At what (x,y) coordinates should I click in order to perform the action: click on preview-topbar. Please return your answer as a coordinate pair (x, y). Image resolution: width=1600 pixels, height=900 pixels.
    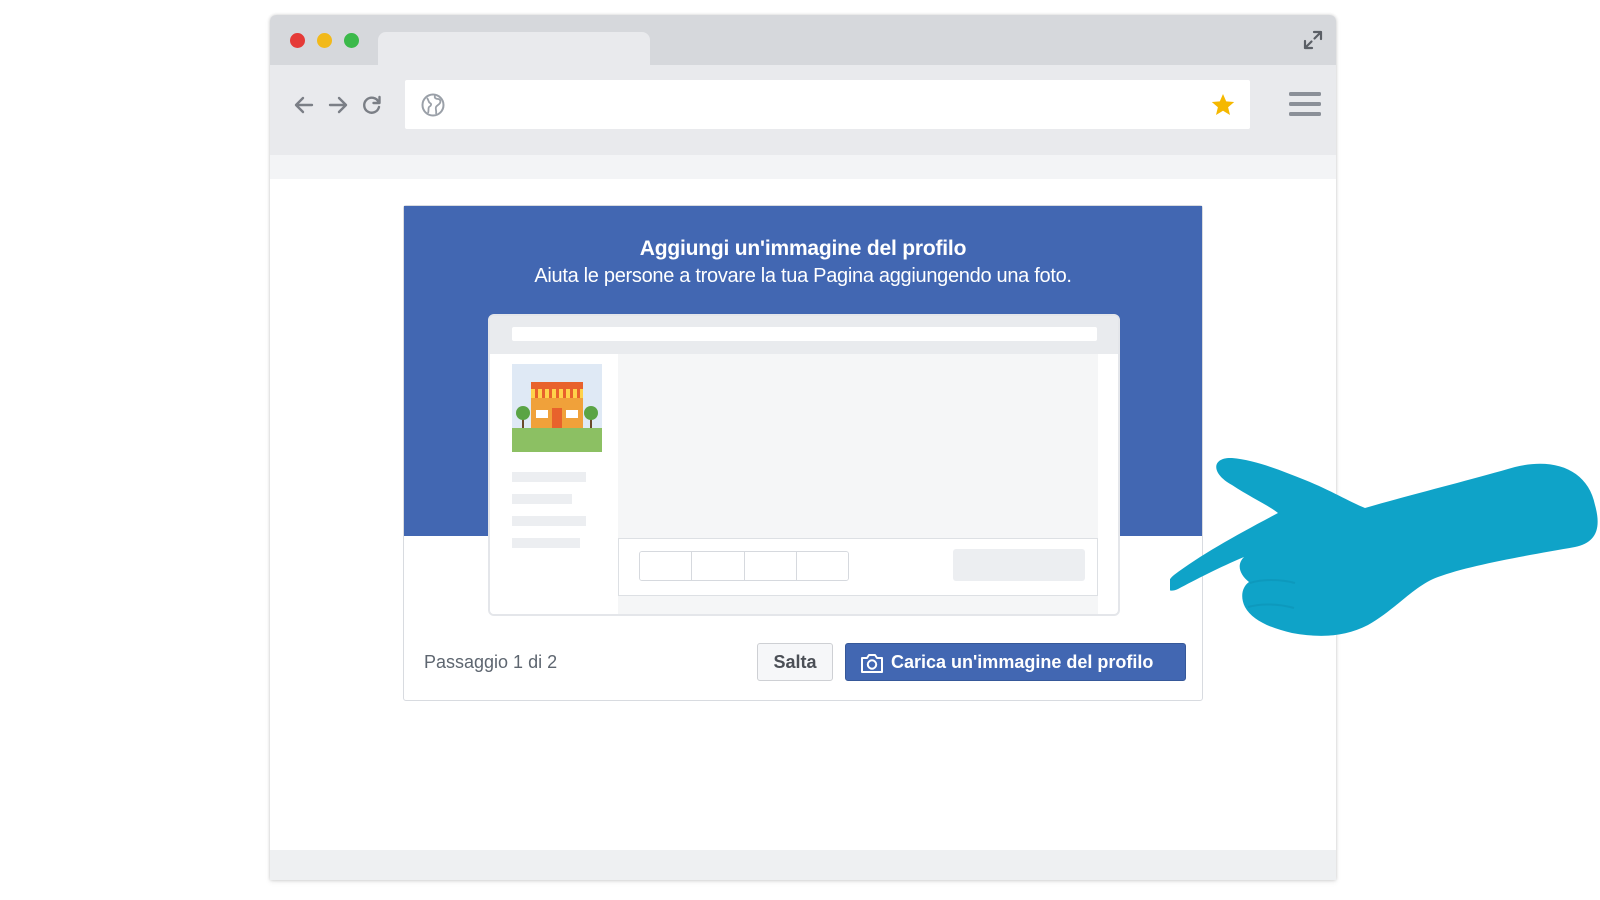
    Looking at the image, I should click on (804, 335).